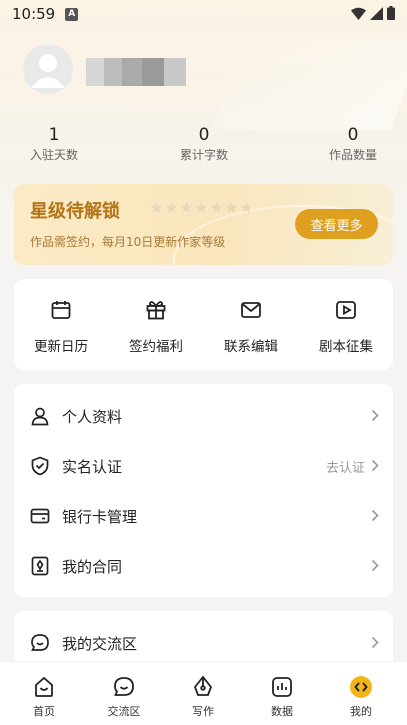 The height and width of the screenshot is (725, 407). I want to click on default-avatar-icon, so click(48, 71).